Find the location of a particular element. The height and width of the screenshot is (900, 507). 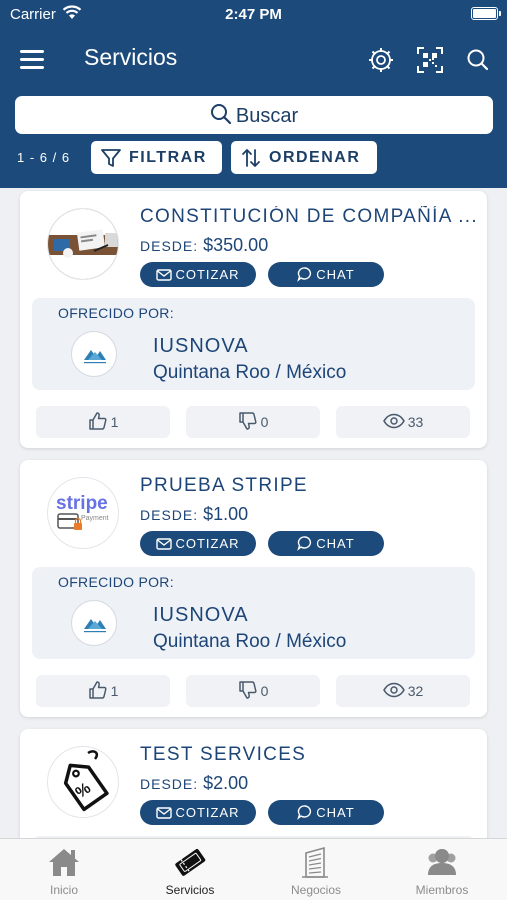

tab-miembros: Miembros is located at coordinates (442, 869).